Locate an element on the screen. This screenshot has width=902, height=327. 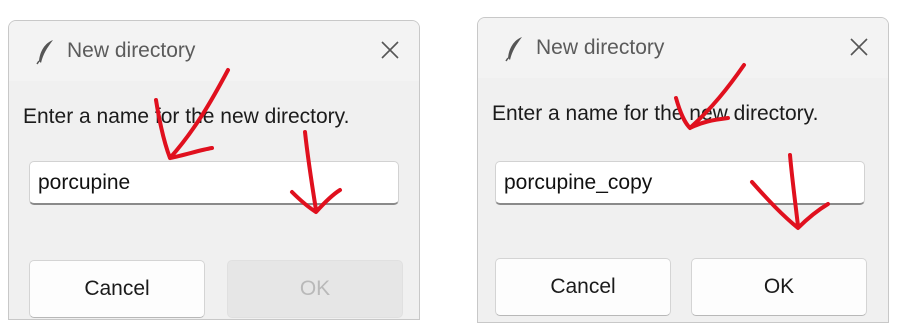
directory-name-input: porcupine_copy is located at coordinates (680, 183).